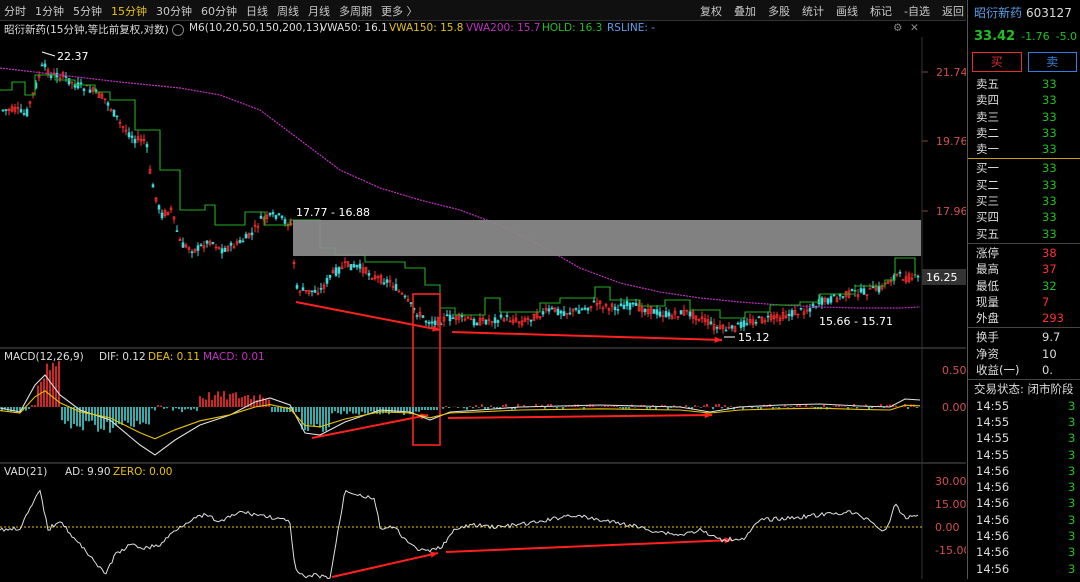 The width and height of the screenshot is (1080, 582). Describe the element at coordinates (917, 11) in the screenshot. I see `action-button-6: -自选` at that location.